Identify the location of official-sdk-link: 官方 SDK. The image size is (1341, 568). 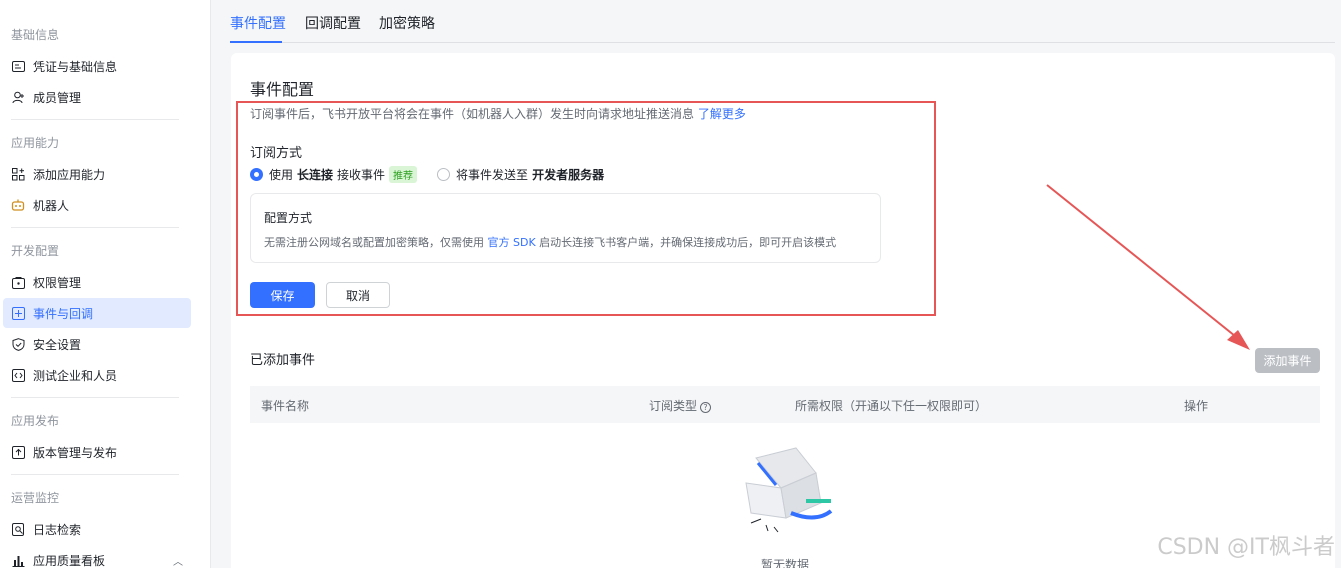
(512, 242).